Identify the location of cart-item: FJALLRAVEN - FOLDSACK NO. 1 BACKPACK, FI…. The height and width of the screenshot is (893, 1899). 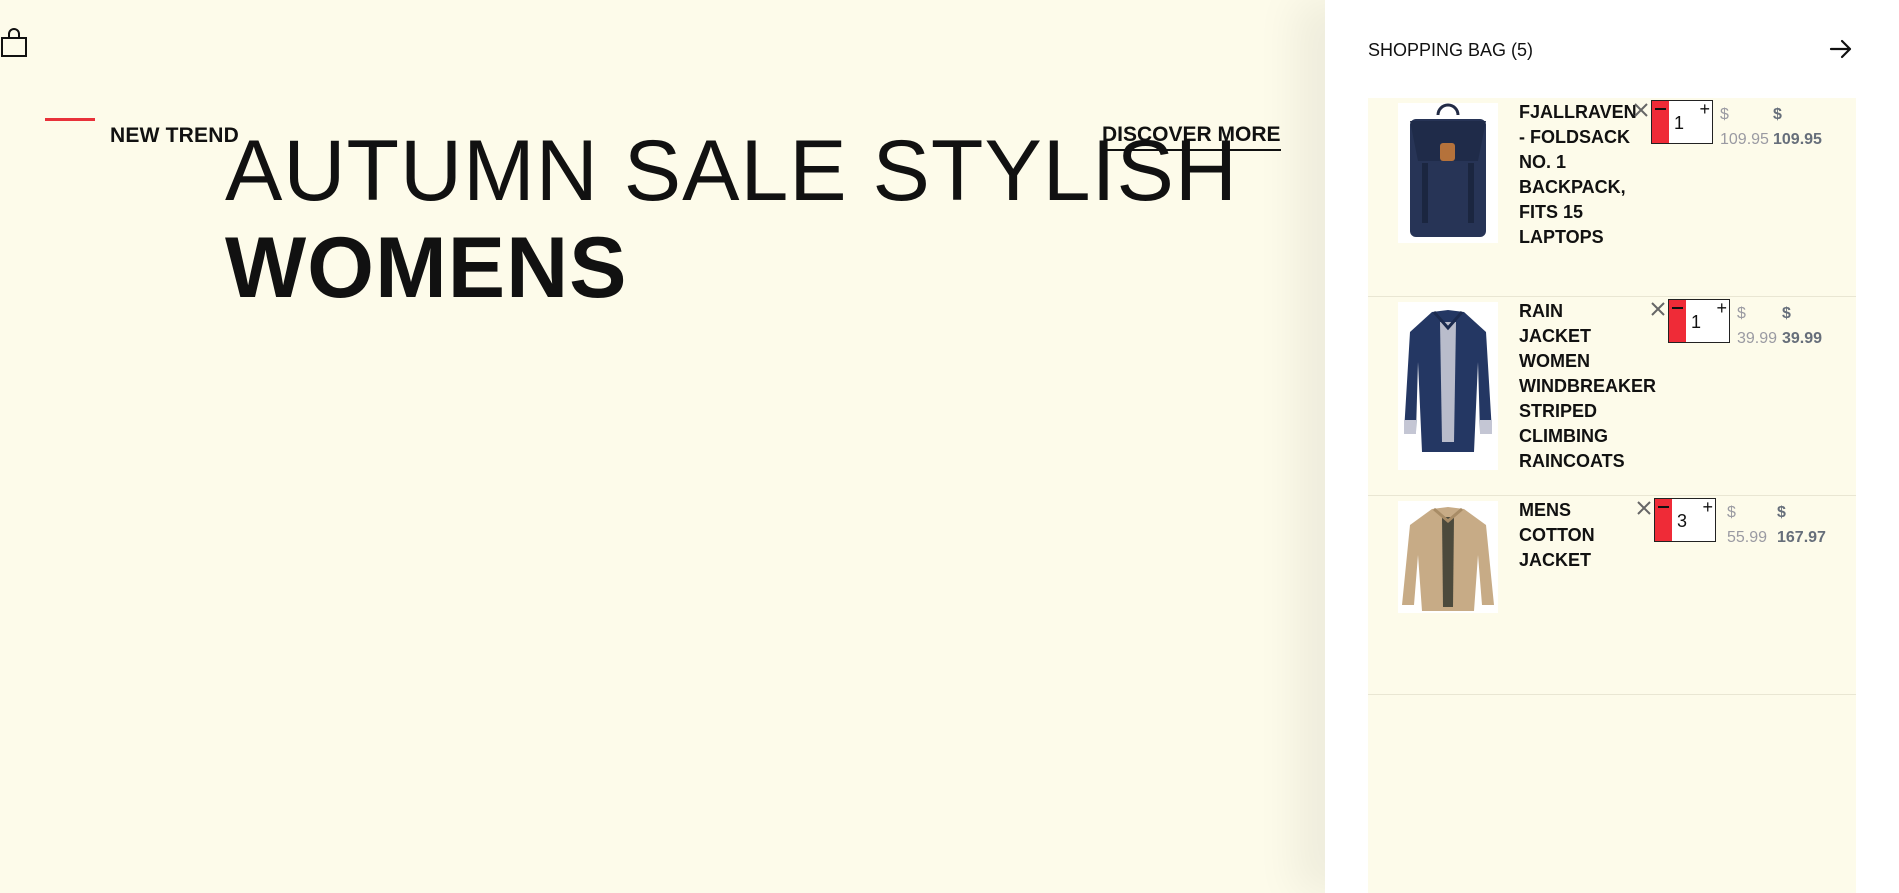
(1612, 197).